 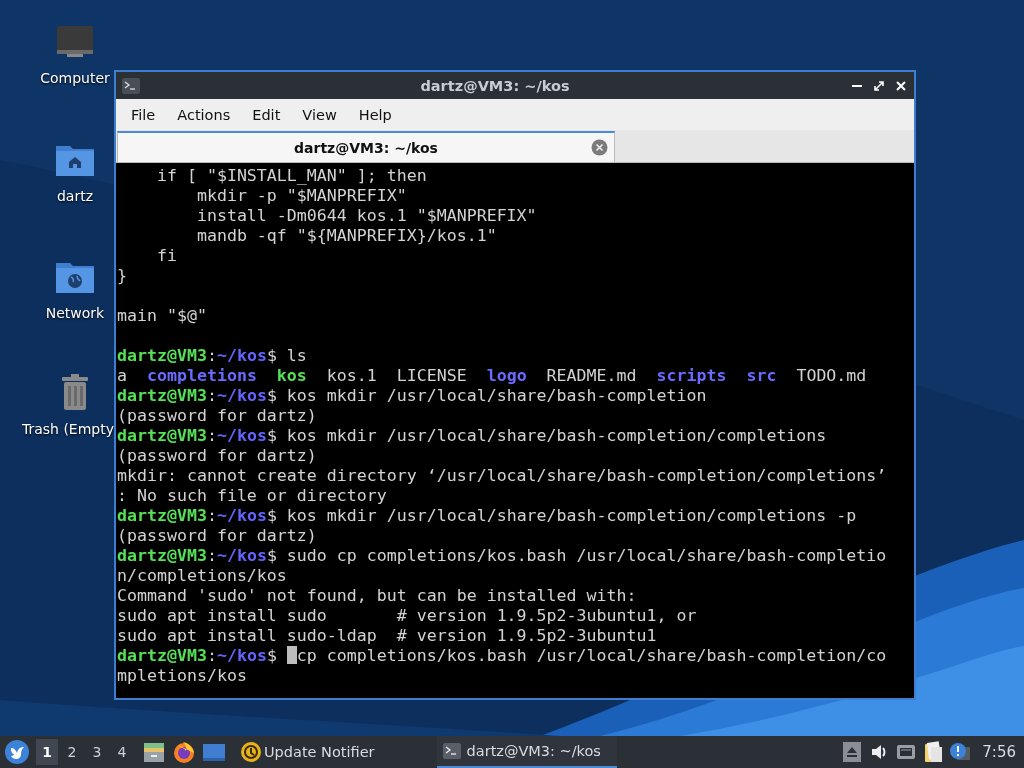 I want to click on clipboard-icon, so click(x=933, y=752).